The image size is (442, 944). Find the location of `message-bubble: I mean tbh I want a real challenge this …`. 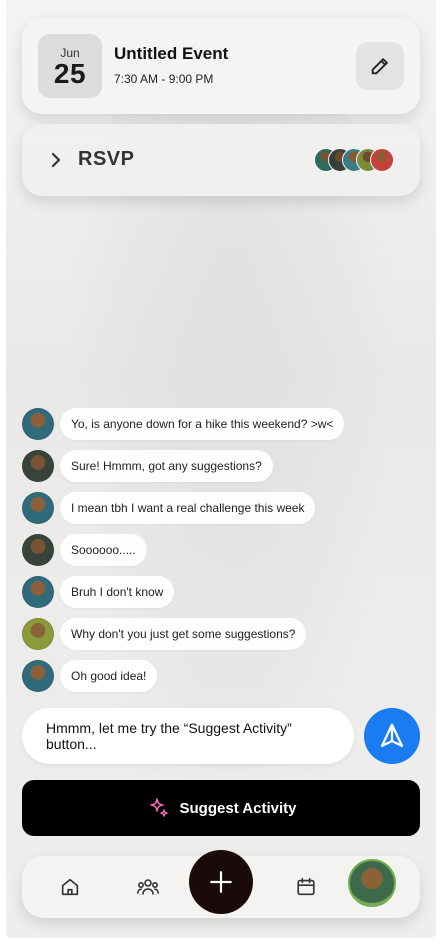

message-bubble: I mean tbh I want a real challenge this … is located at coordinates (188, 508).